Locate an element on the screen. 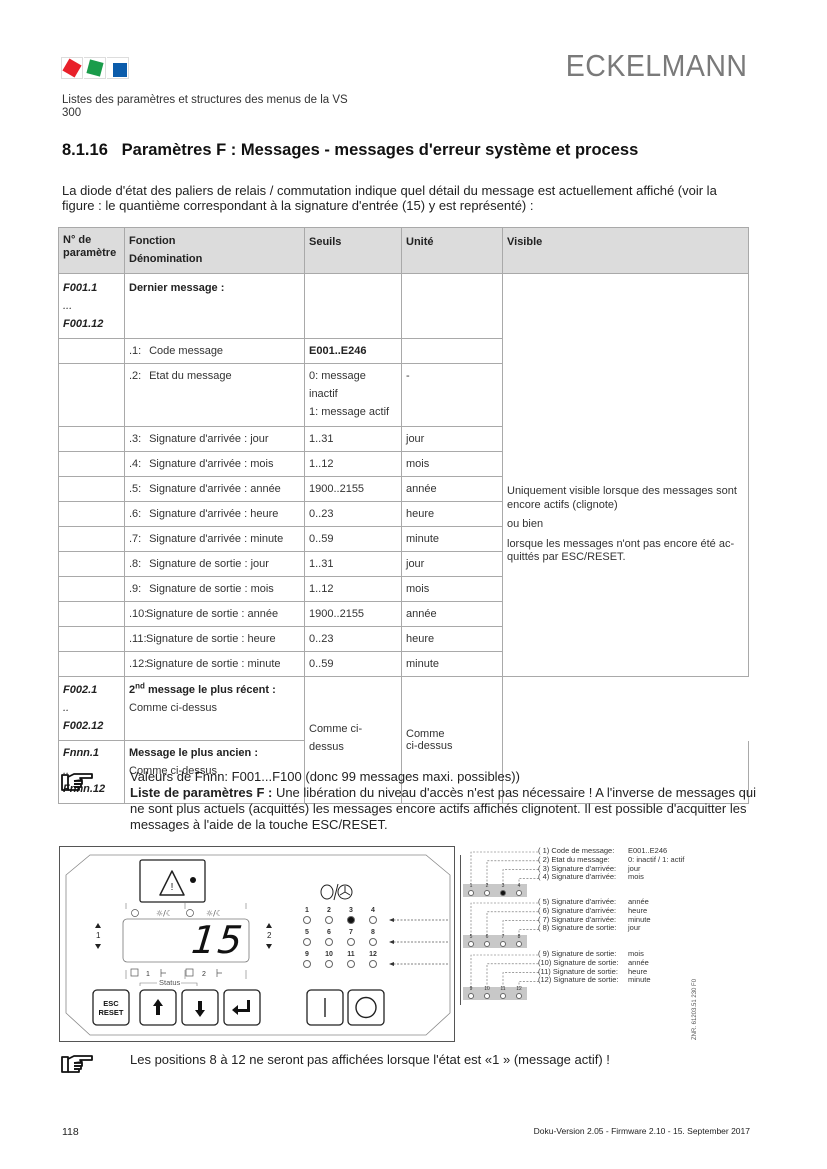 This screenshot has height=1169, width=827. threshold-cell: 1..12 is located at coordinates (353, 589).